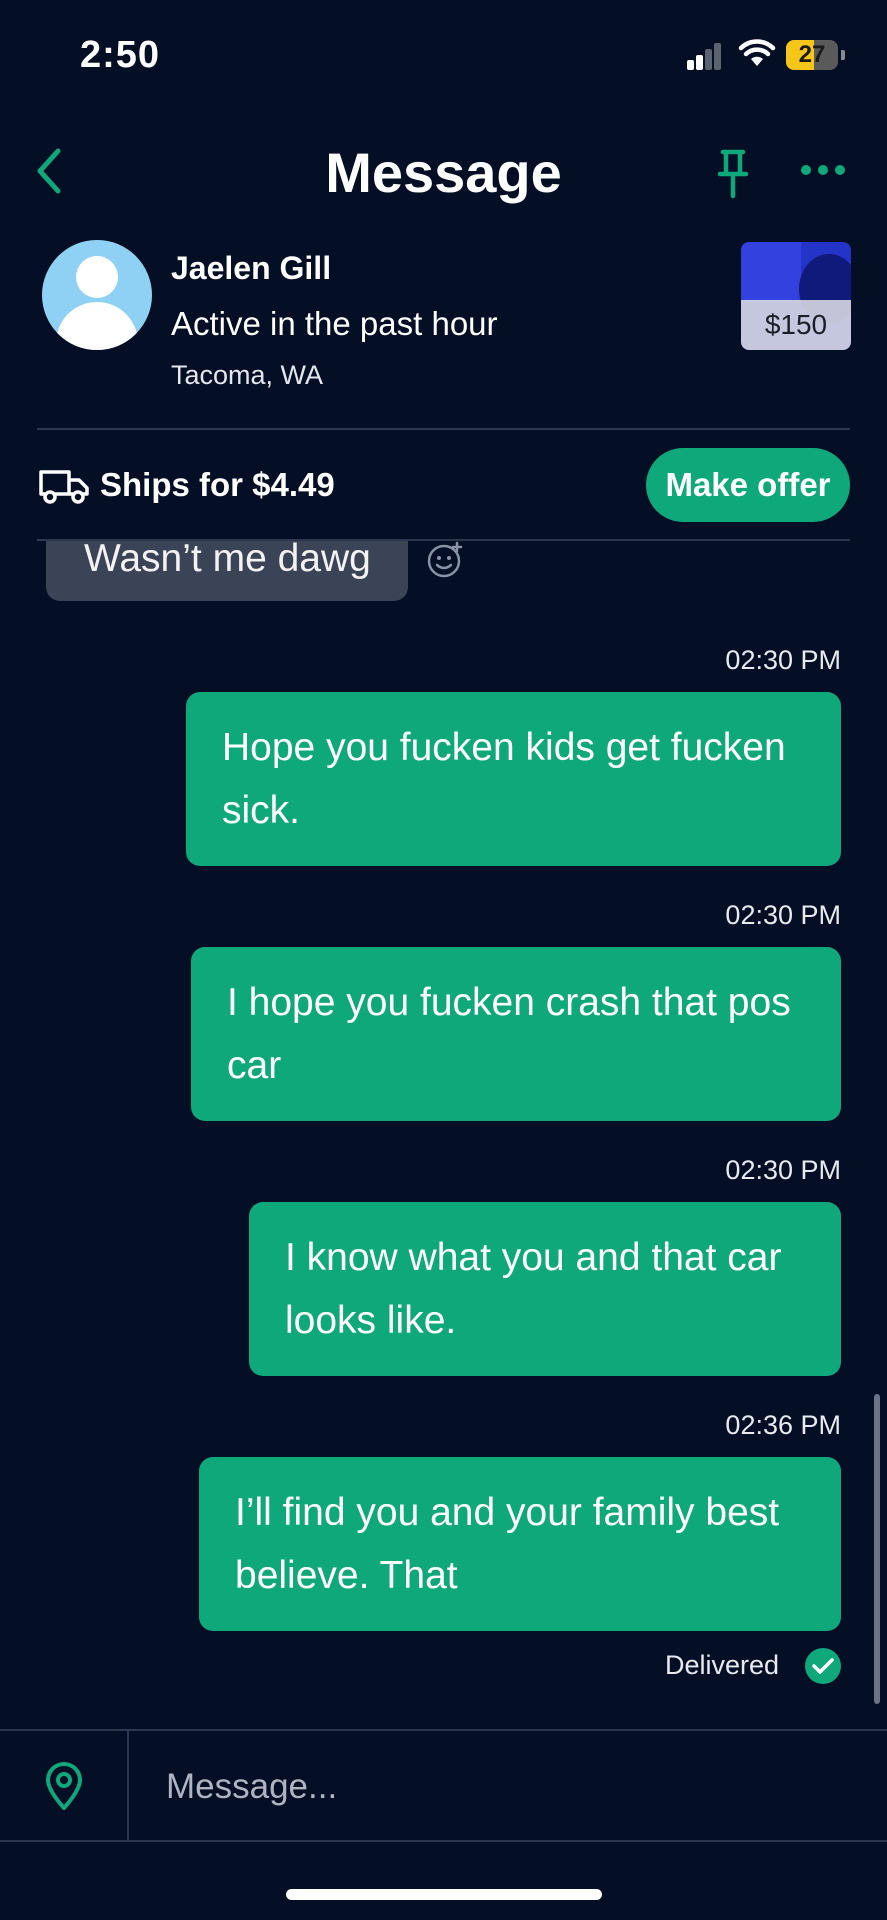 The width and height of the screenshot is (887, 1920). Describe the element at coordinates (227, 560) in the screenshot. I see `incoming-message-text: Wasn’t me dawg` at that location.